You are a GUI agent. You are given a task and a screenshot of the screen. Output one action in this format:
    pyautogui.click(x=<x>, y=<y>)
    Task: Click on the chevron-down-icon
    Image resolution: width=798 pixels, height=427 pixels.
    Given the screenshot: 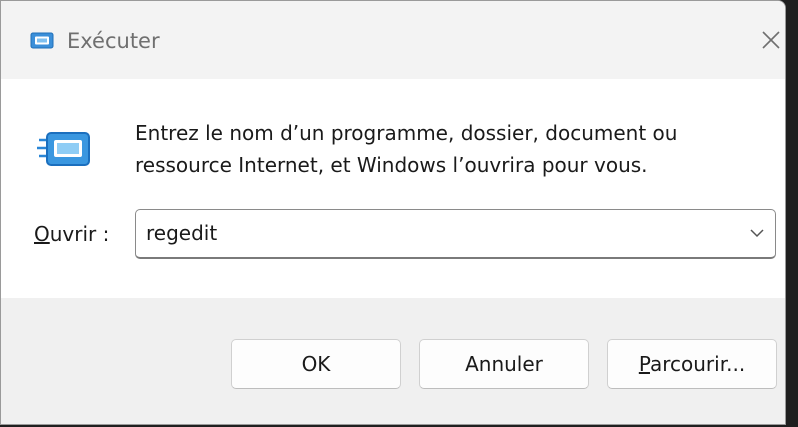 What is the action you would take?
    pyautogui.click(x=757, y=233)
    